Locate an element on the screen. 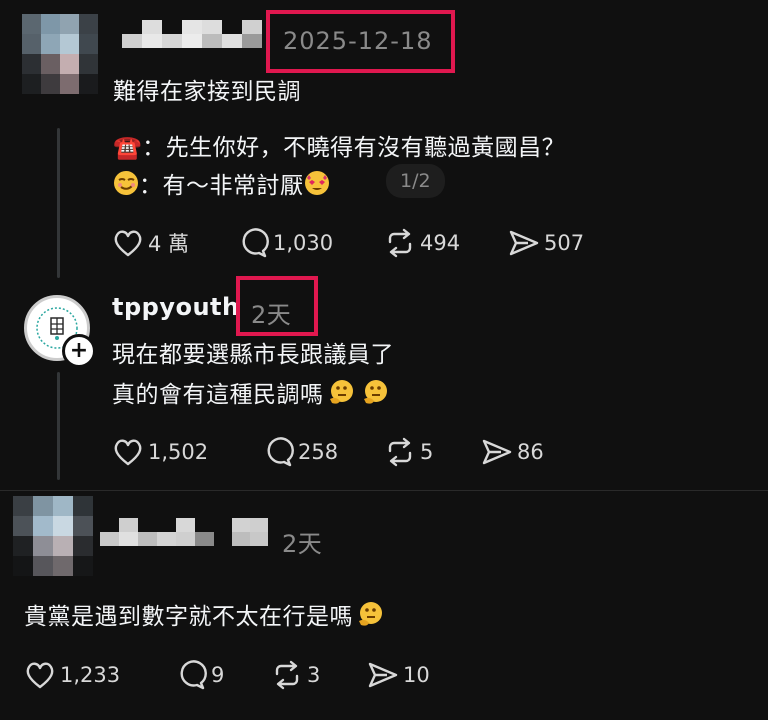 The width and height of the screenshot is (768, 720). comment-text-line: 真的會有這種民調嗎 is located at coordinates (251, 392).